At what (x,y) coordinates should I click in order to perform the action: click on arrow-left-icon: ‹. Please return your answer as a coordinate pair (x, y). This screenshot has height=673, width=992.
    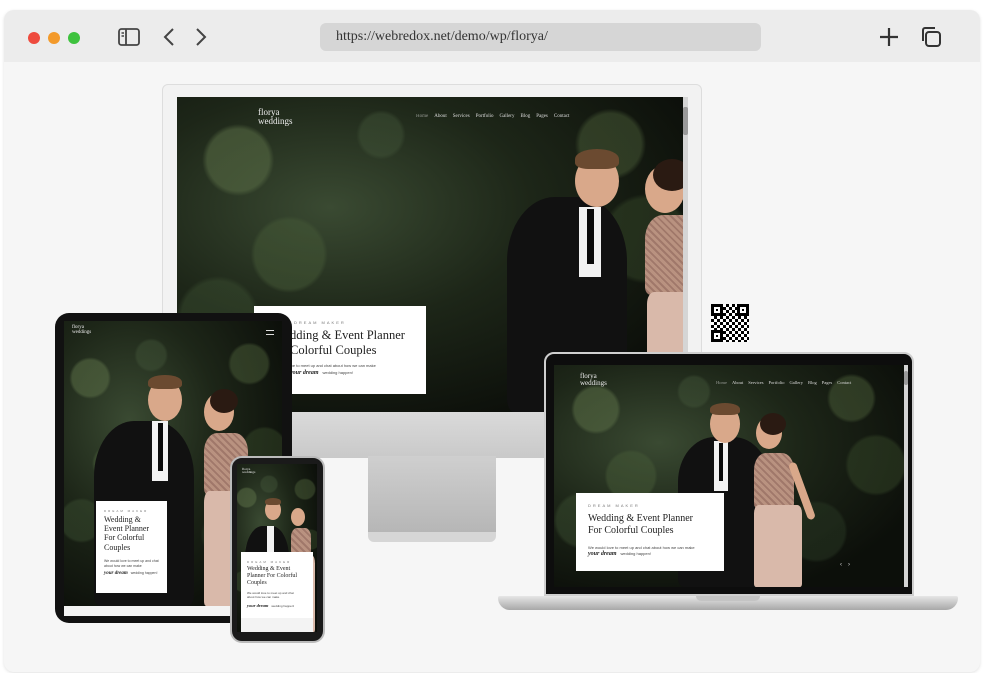
    Looking at the image, I should click on (841, 565).